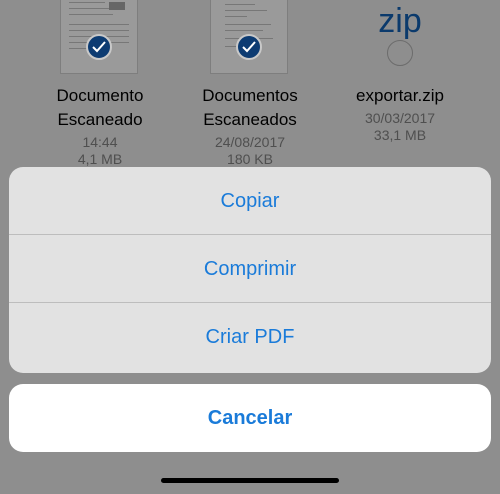 This screenshot has height=494, width=500. What do you see at coordinates (250, 418) in the screenshot?
I see `cancel-button: Cancelar` at bounding box center [250, 418].